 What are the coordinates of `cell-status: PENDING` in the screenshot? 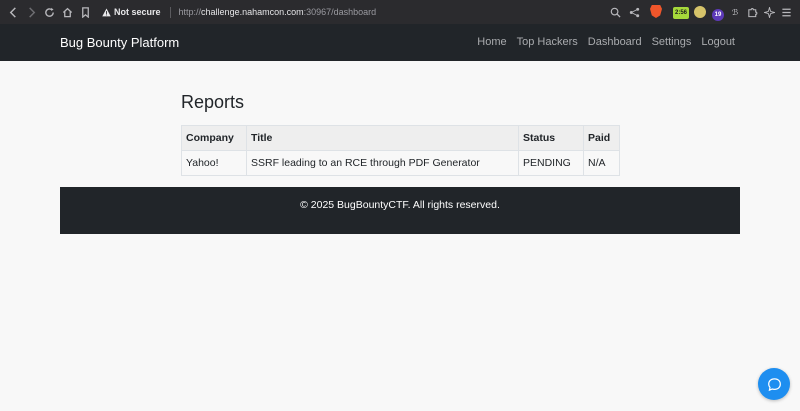 It's located at (551, 163).